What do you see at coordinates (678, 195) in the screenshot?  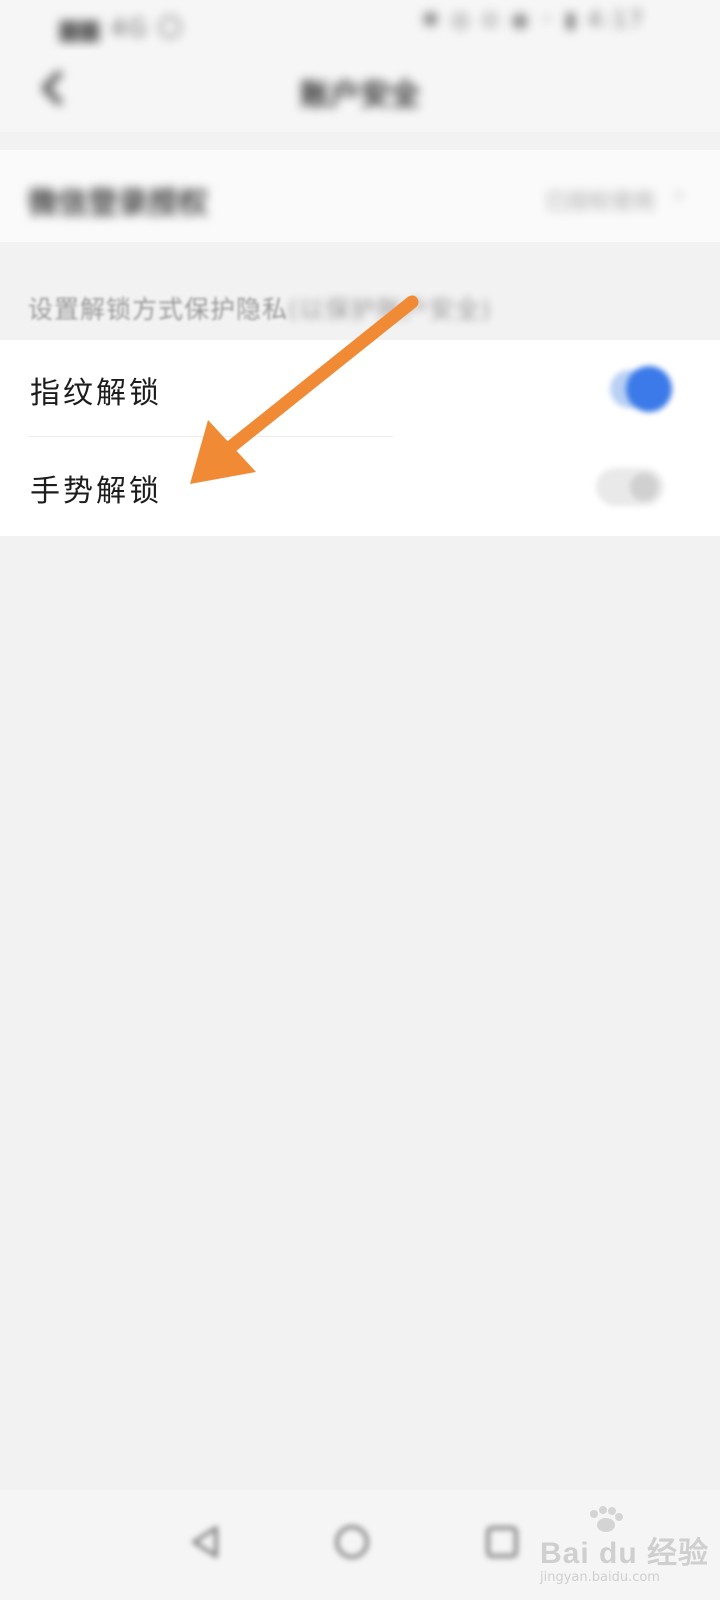 I see `chevron-right-icon: ›` at bounding box center [678, 195].